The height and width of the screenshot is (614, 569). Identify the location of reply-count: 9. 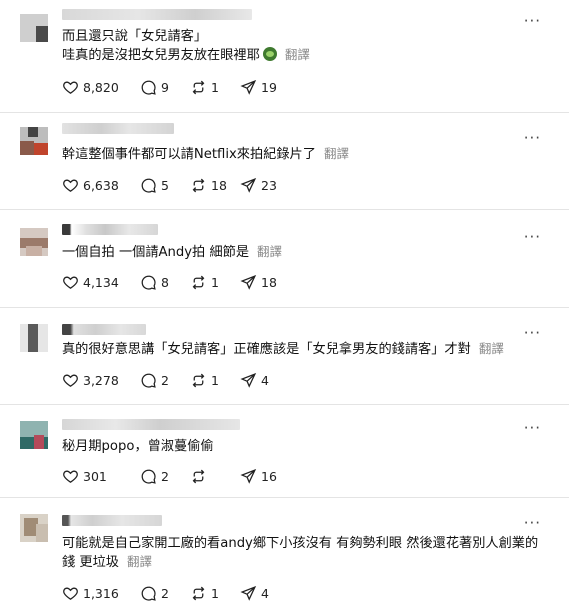
(165, 87).